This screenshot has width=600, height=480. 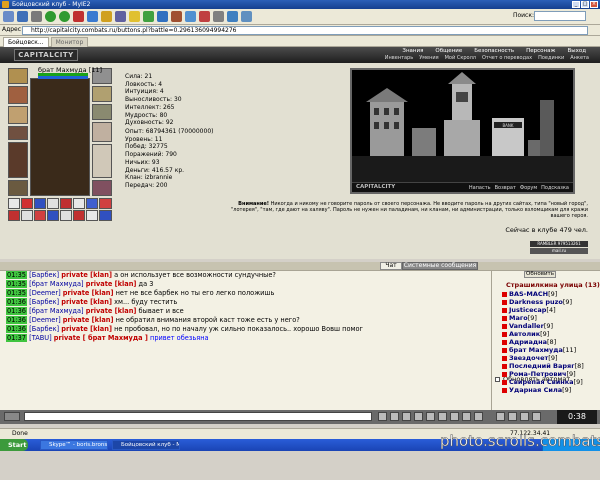 What do you see at coordinates (541, 382) in the screenshot?
I see `user-name: Свирепая Свинка` at bounding box center [541, 382].